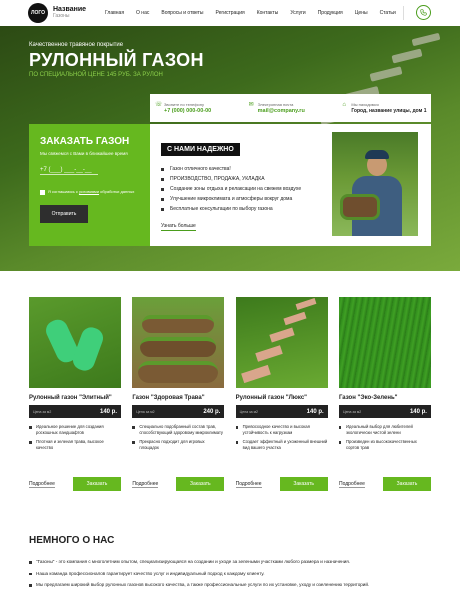  I want to click on product-name: Рулонный газон "Люкс", so click(271, 398).